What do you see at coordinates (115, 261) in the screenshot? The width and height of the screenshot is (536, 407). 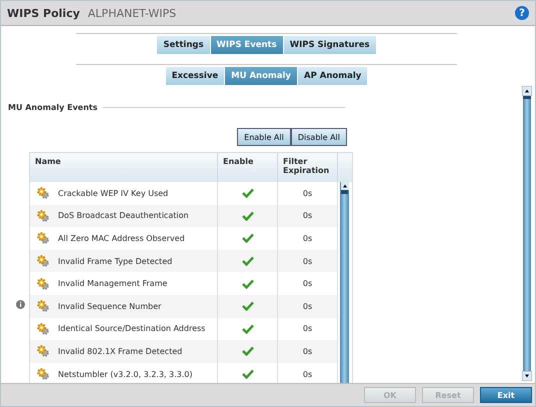 I see `event-name: Invalid Frame Type Detected` at bounding box center [115, 261].